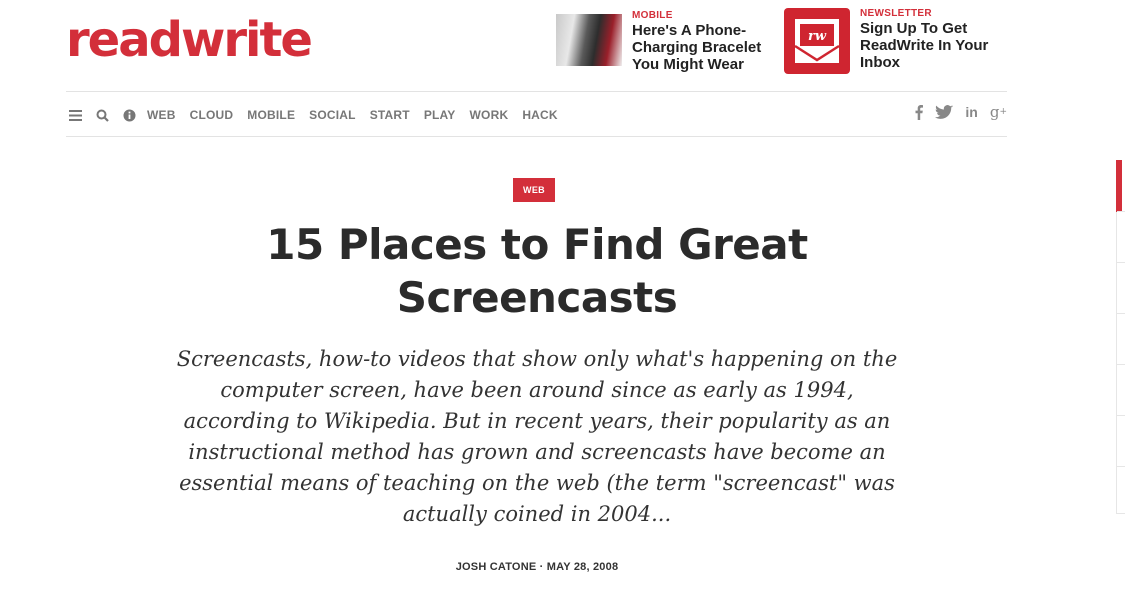 The width and height of the screenshot is (1125, 600). I want to click on info-icon, so click(129, 115).